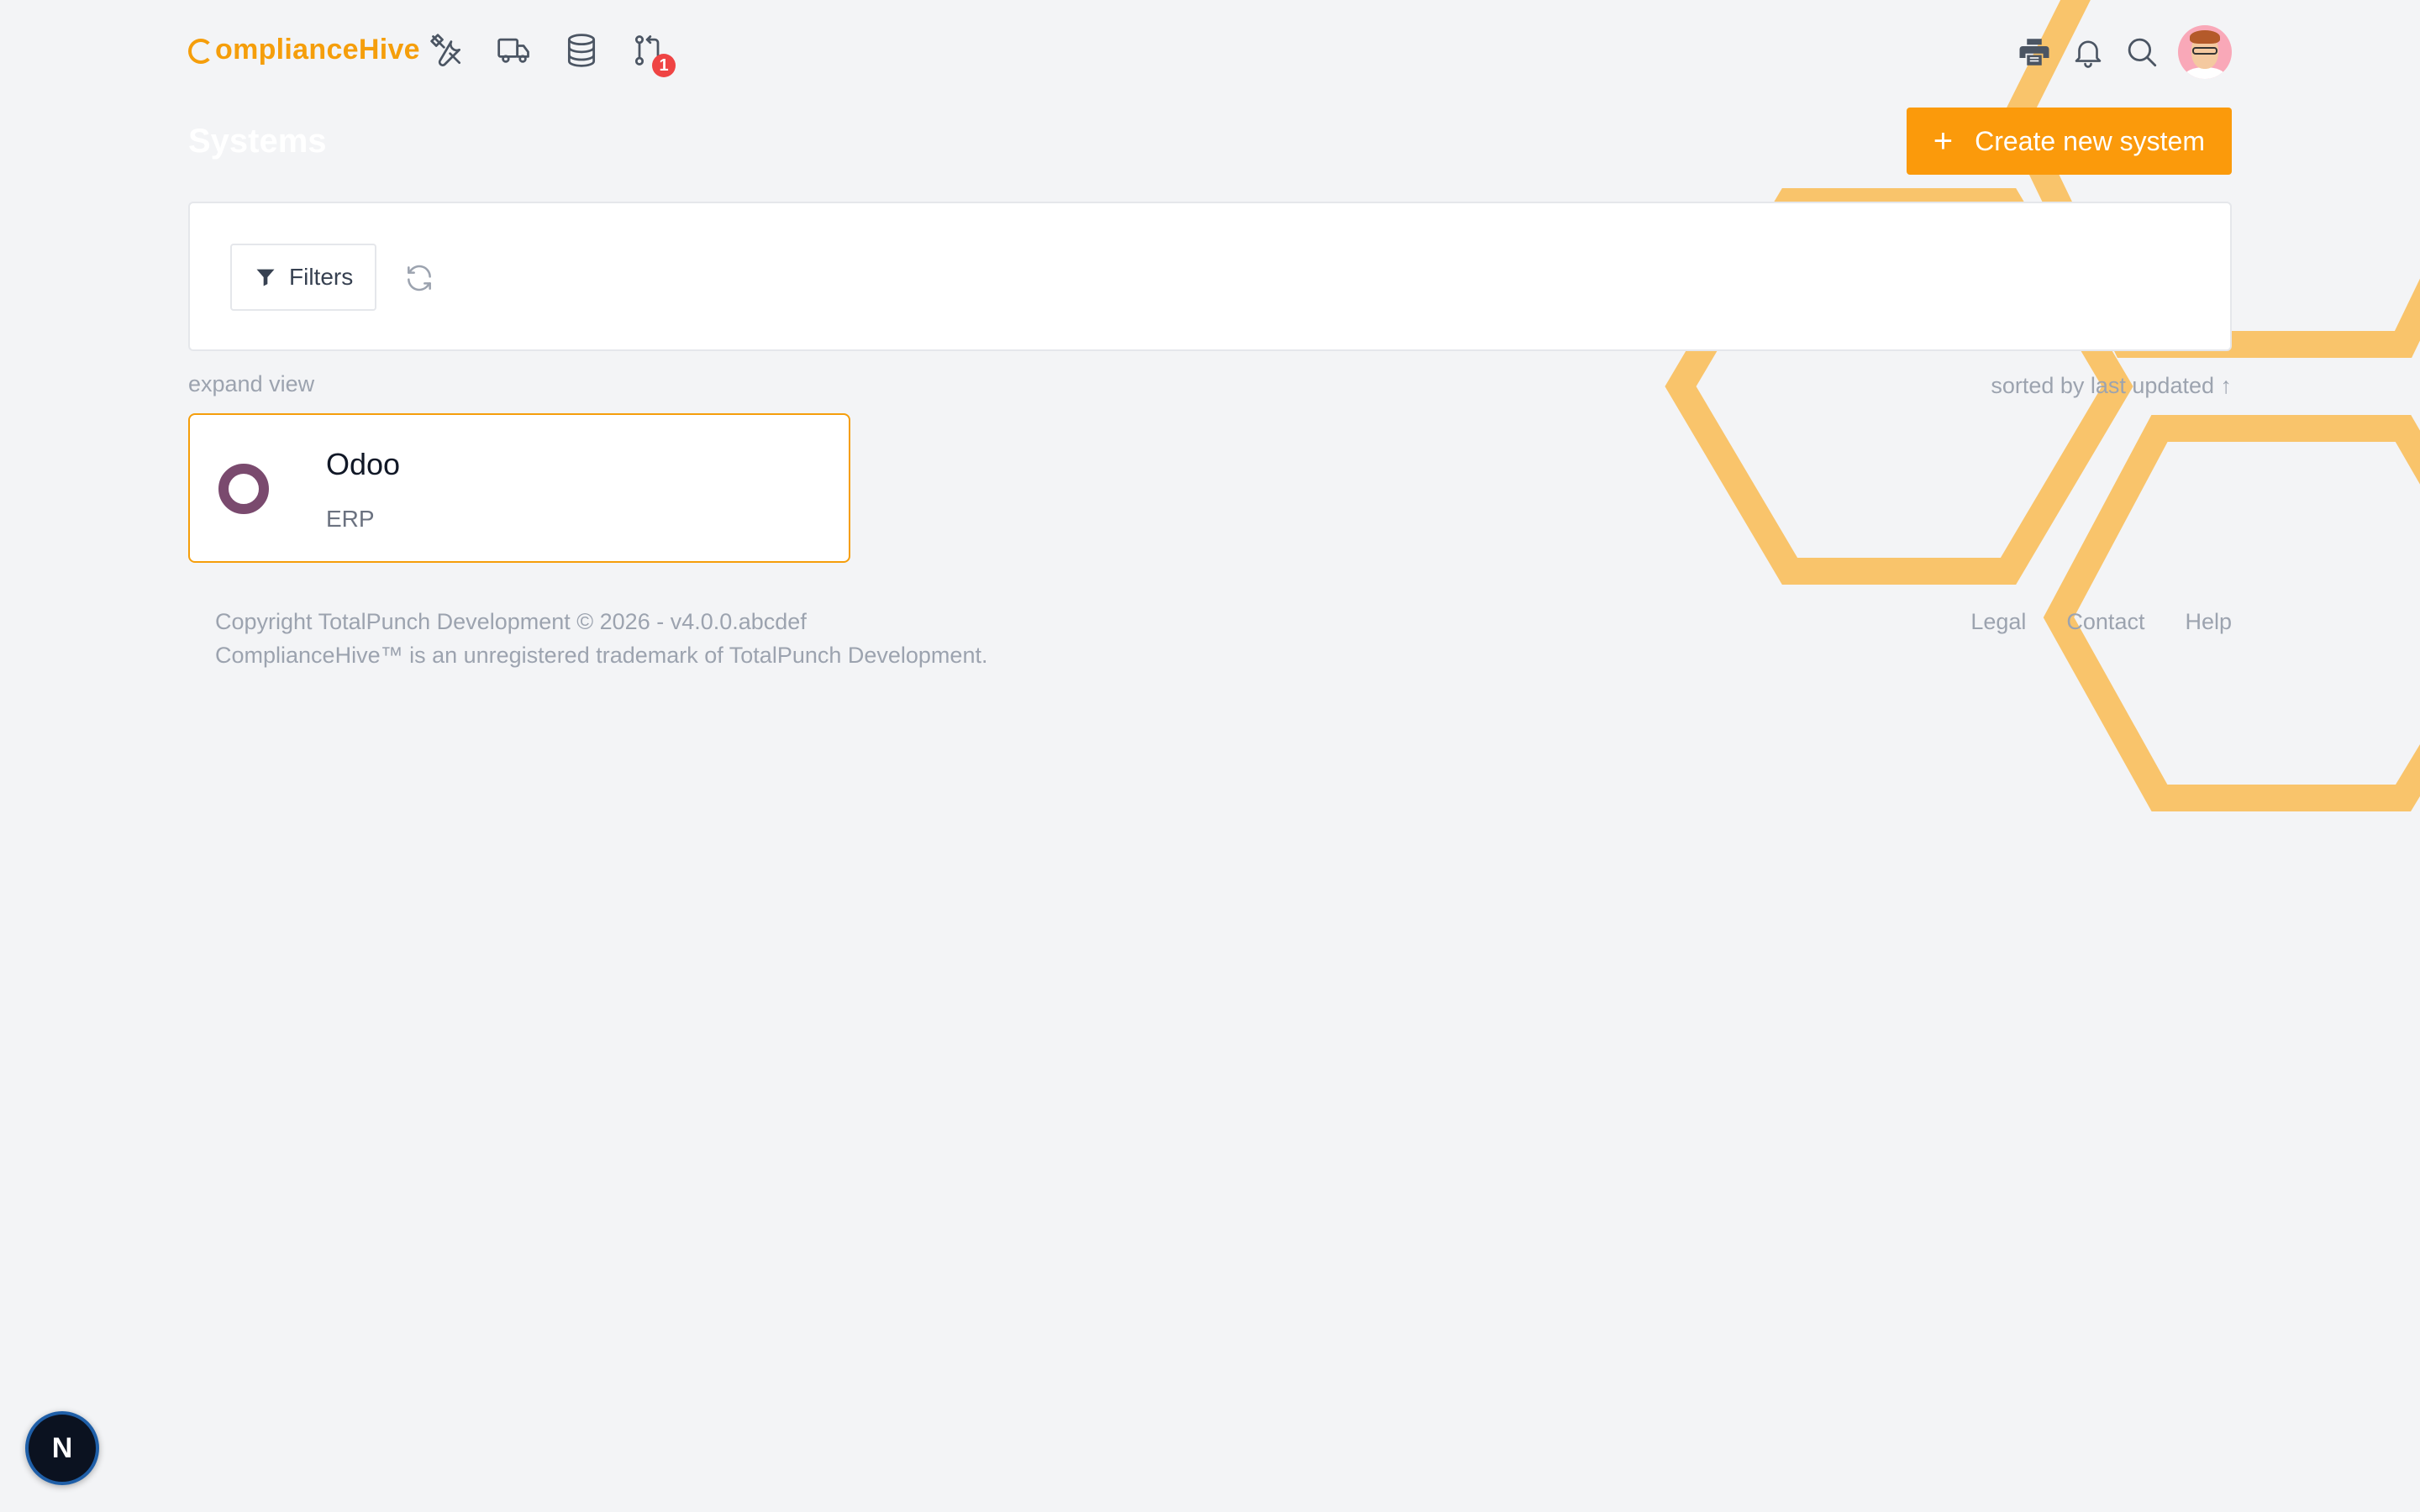  What do you see at coordinates (1210, 54) in the screenshot?
I see `top-navigation: omplianceHive 1` at bounding box center [1210, 54].